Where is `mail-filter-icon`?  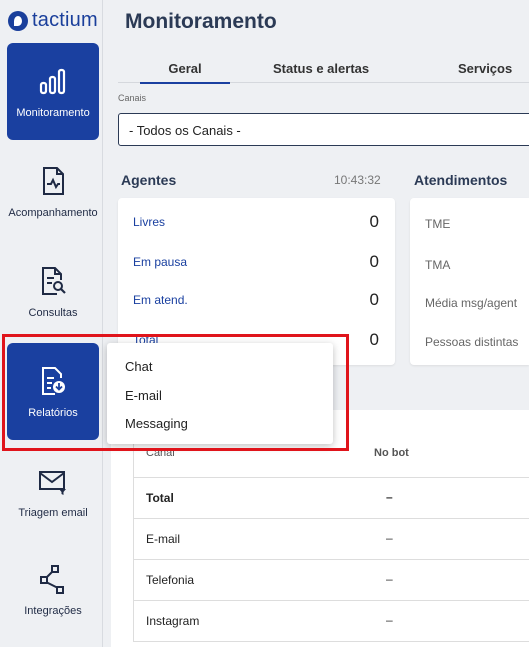
mail-filter-icon is located at coordinates (52, 482).